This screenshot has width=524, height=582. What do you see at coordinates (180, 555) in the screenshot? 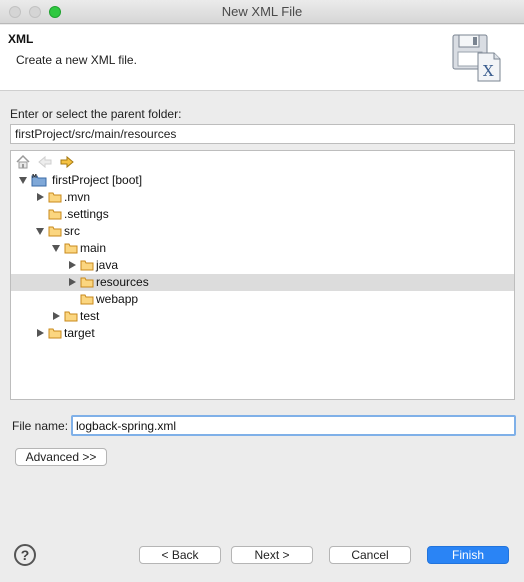
I see `back-button: < Back` at bounding box center [180, 555].